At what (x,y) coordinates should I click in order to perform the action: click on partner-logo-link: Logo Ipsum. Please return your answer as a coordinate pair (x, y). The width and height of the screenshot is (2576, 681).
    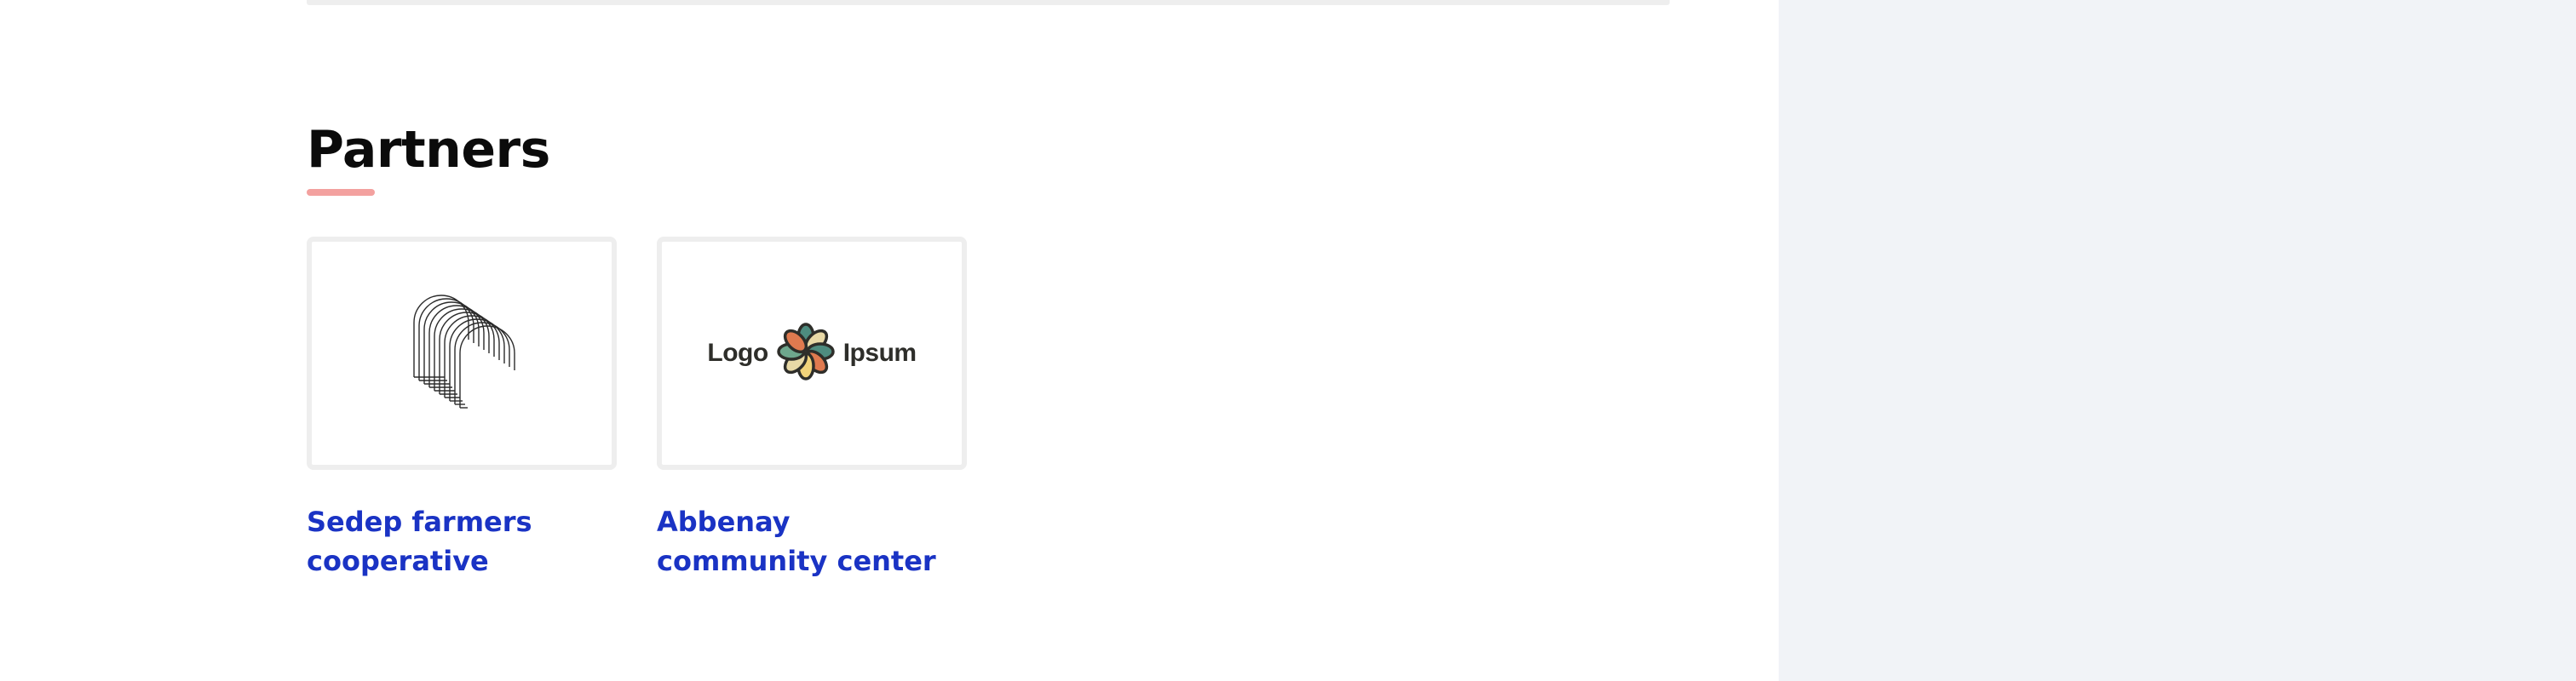
    Looking at the image, I should click on (812, 353).